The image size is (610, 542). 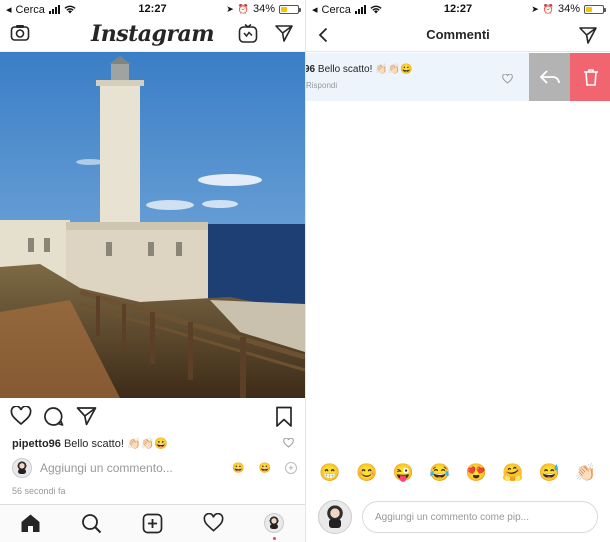 What do you see at coordinates (403, 473) in the screenshot?
I see `emoji-option: 😜` at bounding box center [403, 473].